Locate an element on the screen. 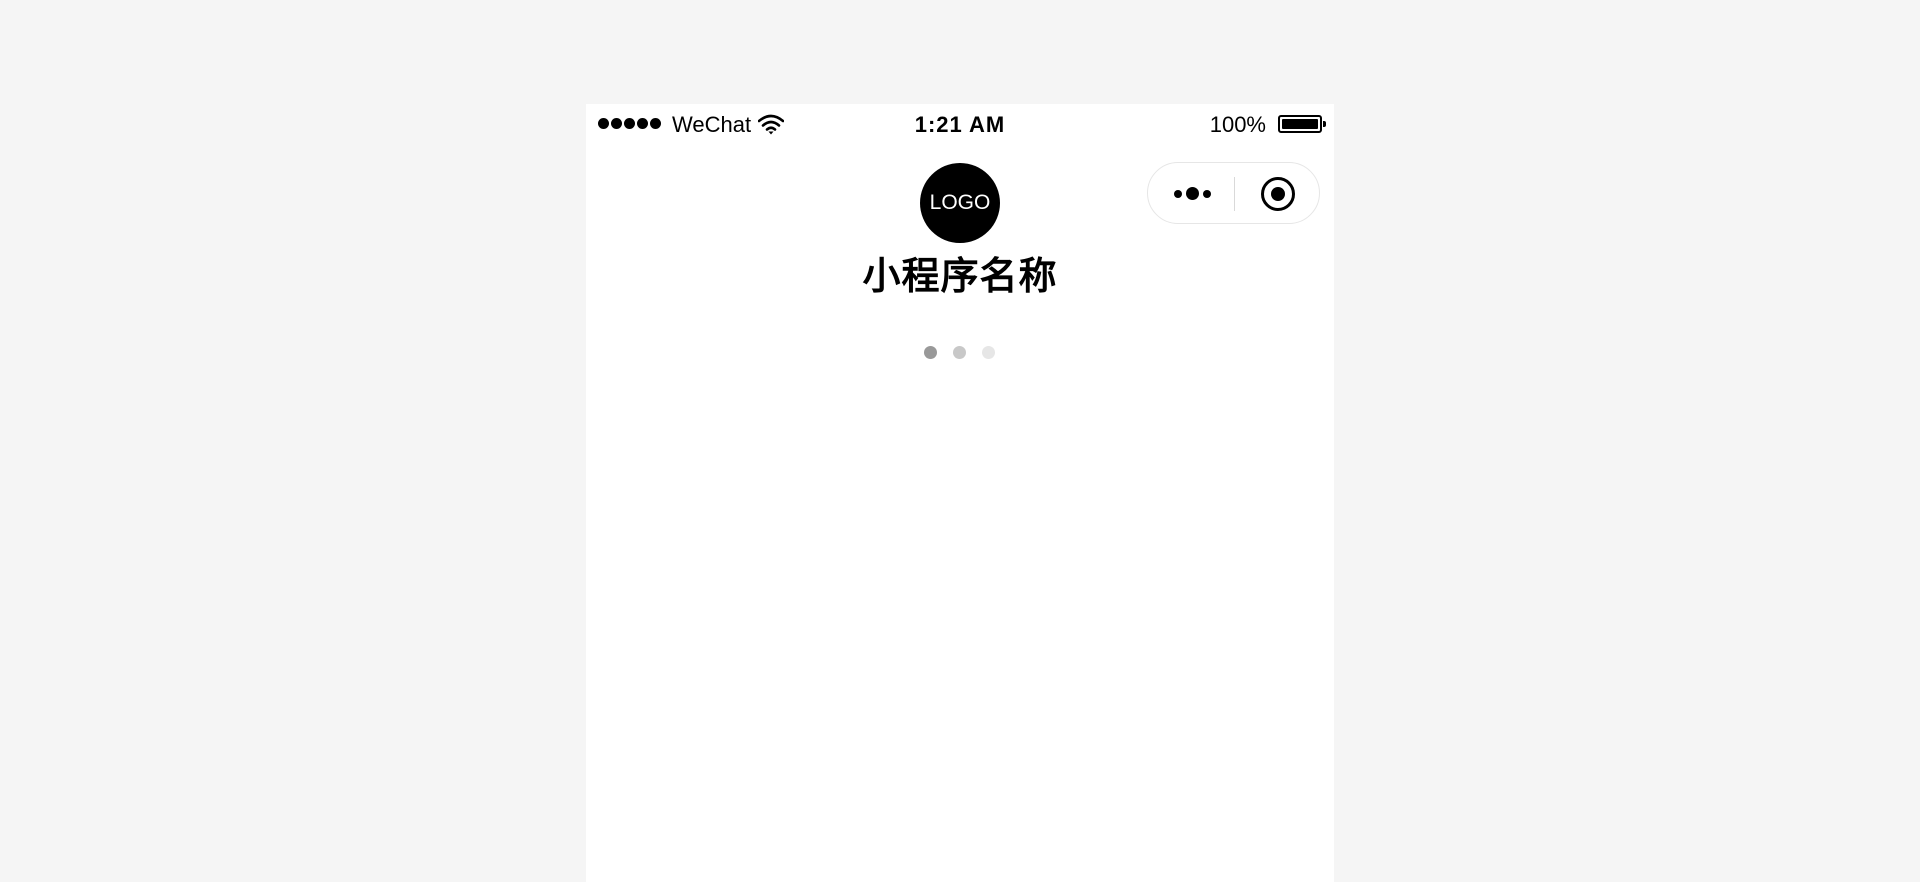 Image resolution: width=1920 pixels, height=882 pixels. status-bar: WeChat 1:21 AM 100% is located at coordinates (960, 125).